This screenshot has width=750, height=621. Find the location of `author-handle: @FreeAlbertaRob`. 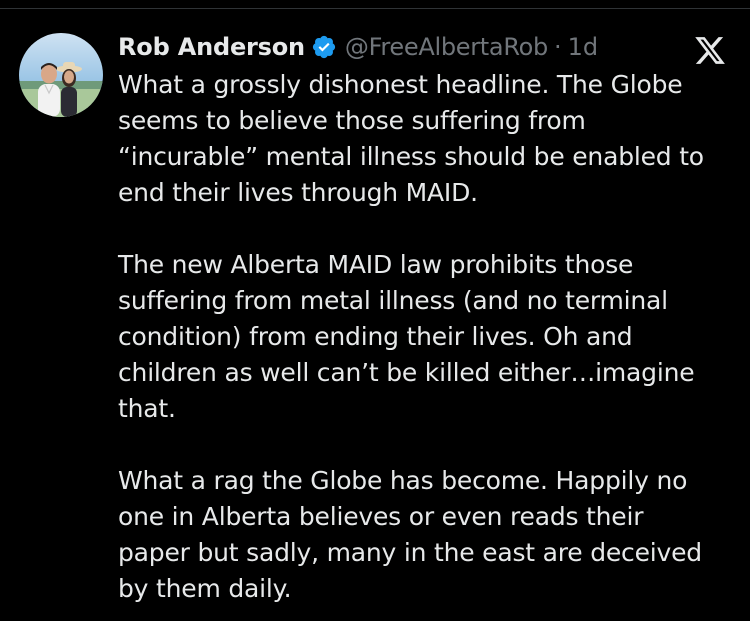

author-handle: @FreeAlbertaRob is located at coordinates (446, 47).